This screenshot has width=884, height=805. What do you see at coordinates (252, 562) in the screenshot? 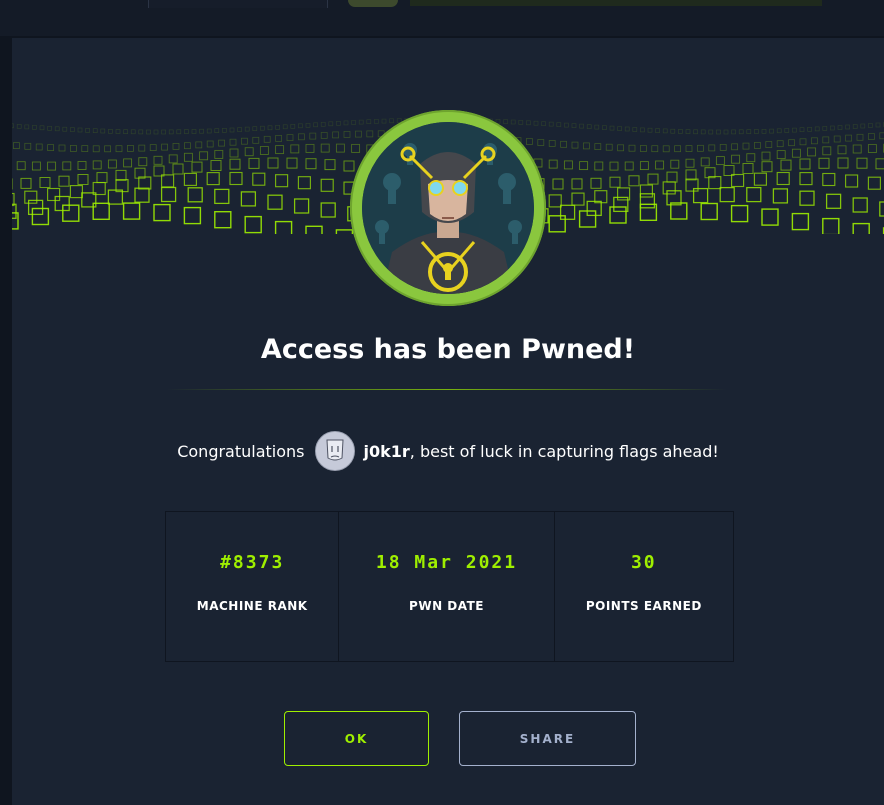
I see `stat-value: #8373` at bounding box center [252, 562].